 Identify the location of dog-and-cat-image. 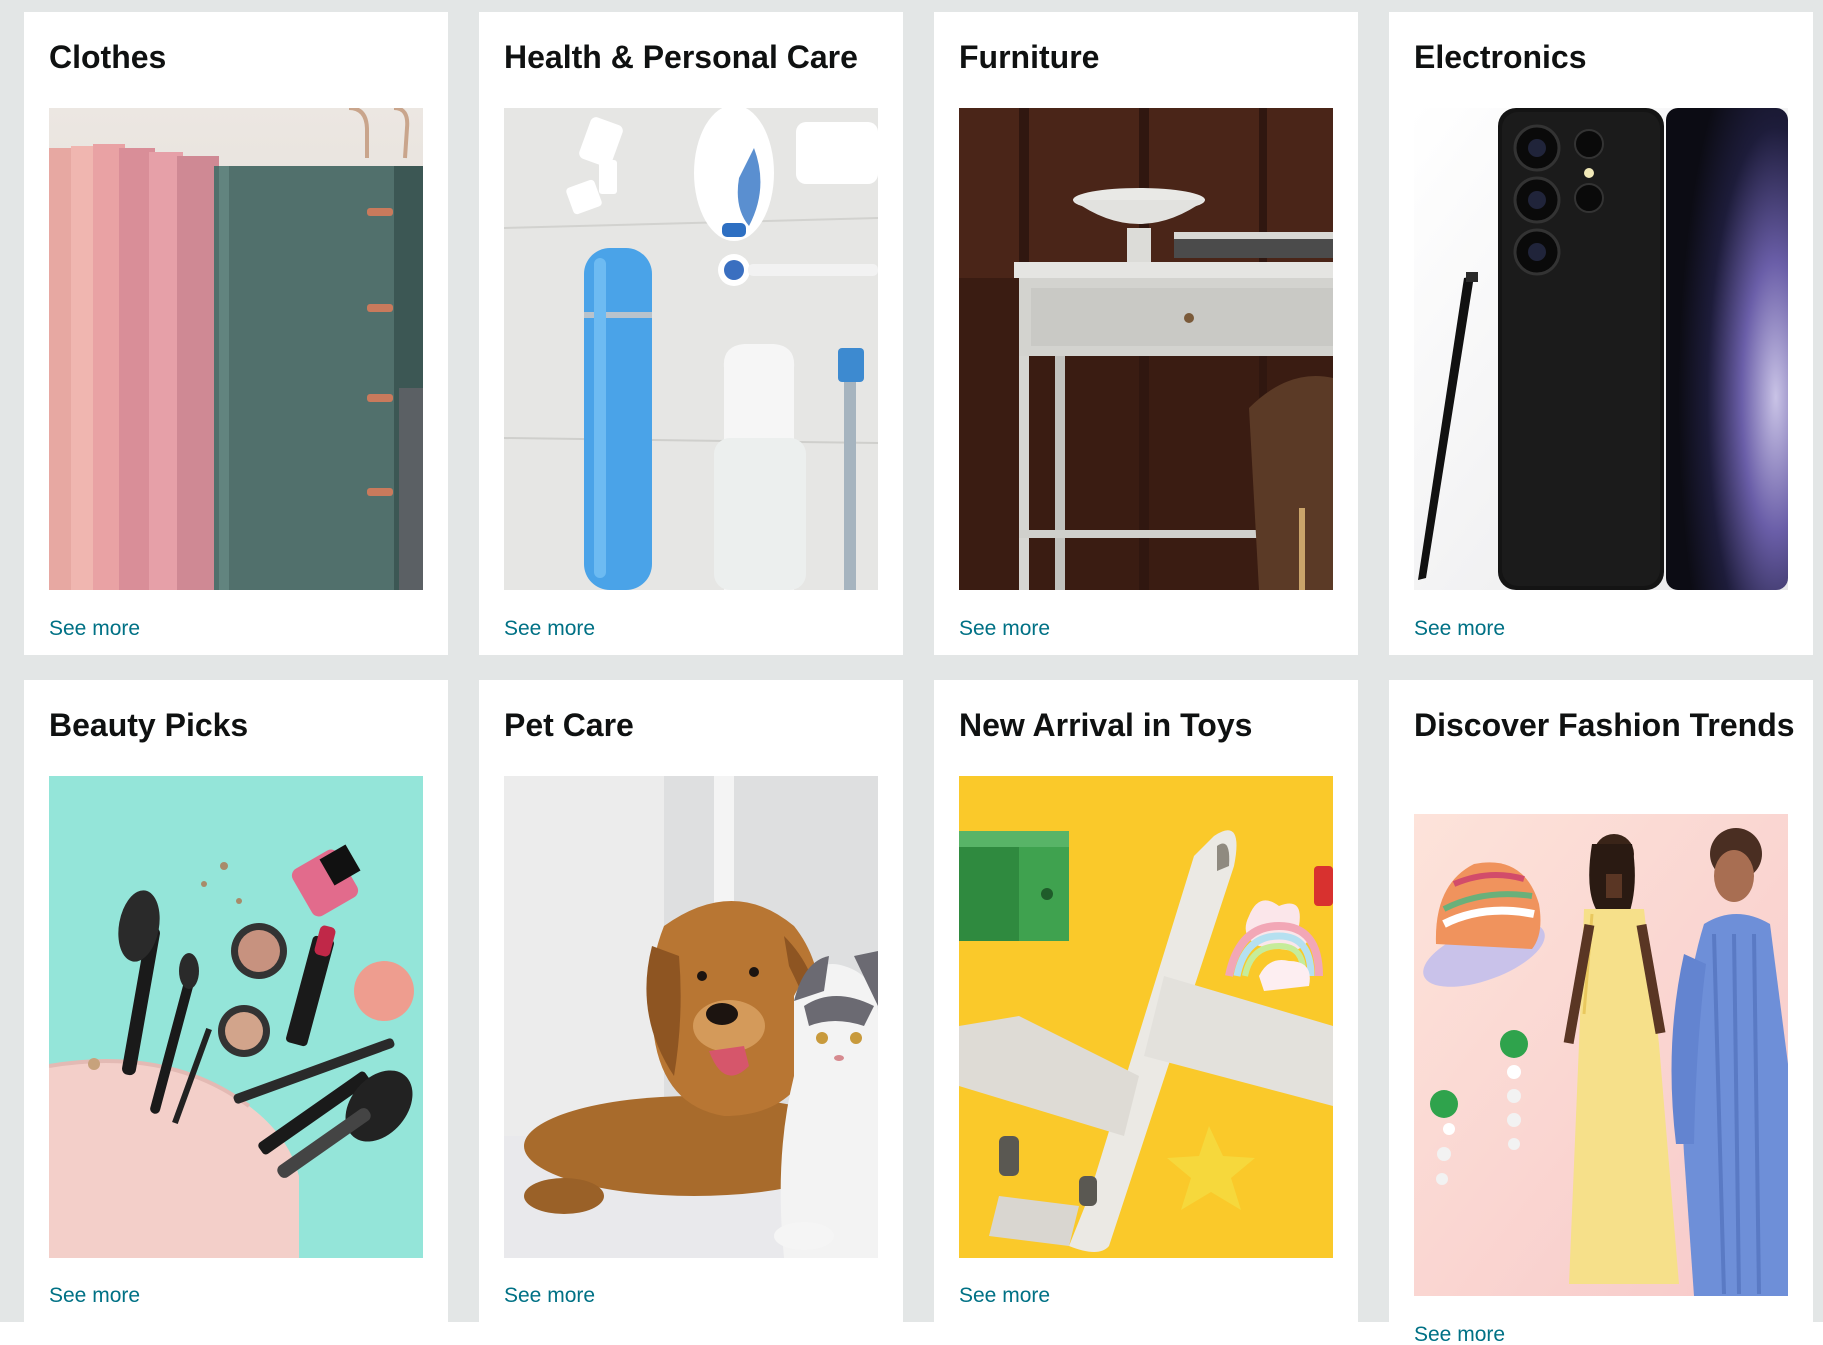
(691, 1017).